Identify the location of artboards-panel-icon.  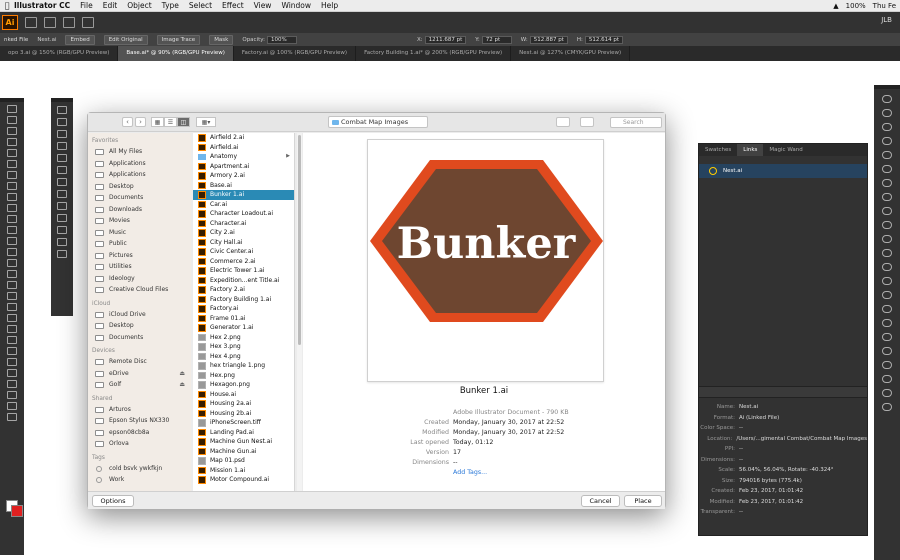
(887, 393).